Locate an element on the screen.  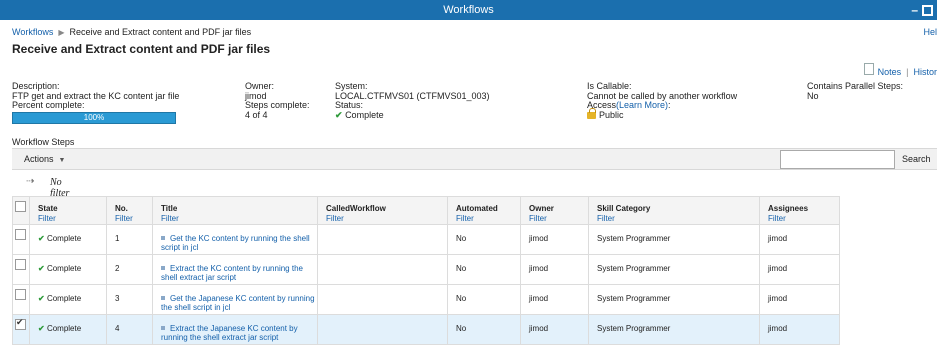
window-title: Workflows is located at coordinates (468, 10).